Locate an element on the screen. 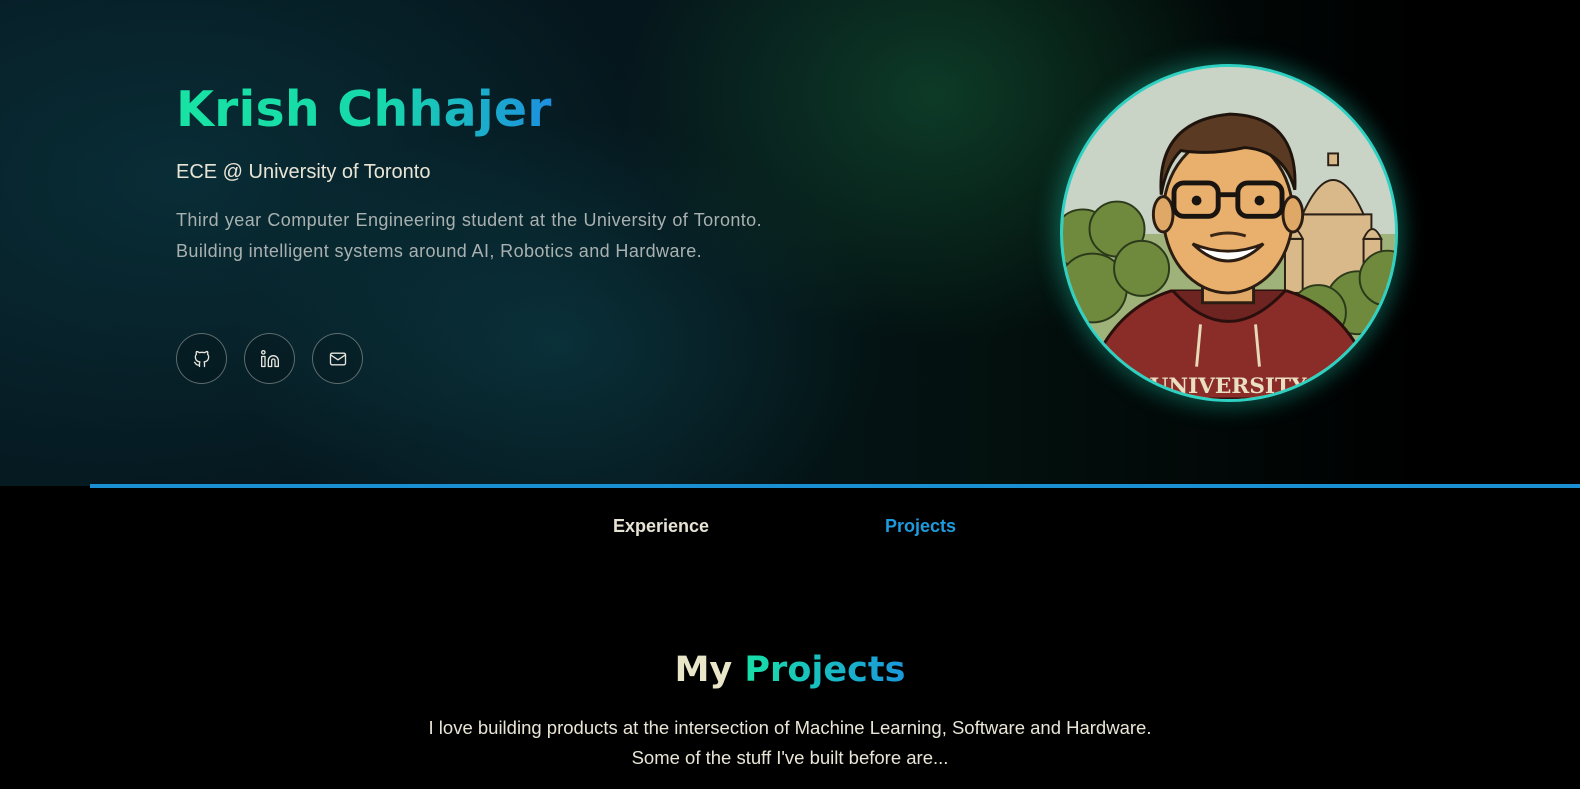 The image size is (1580, 789). mail-icon is located at coordinates (337, 358).